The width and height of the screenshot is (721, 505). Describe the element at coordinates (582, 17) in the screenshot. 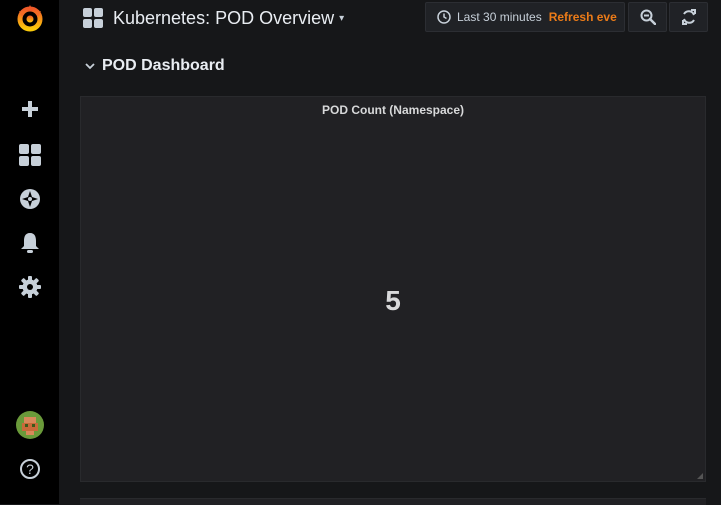

I see `refresh-interval-label: Refresh eve` at that location.